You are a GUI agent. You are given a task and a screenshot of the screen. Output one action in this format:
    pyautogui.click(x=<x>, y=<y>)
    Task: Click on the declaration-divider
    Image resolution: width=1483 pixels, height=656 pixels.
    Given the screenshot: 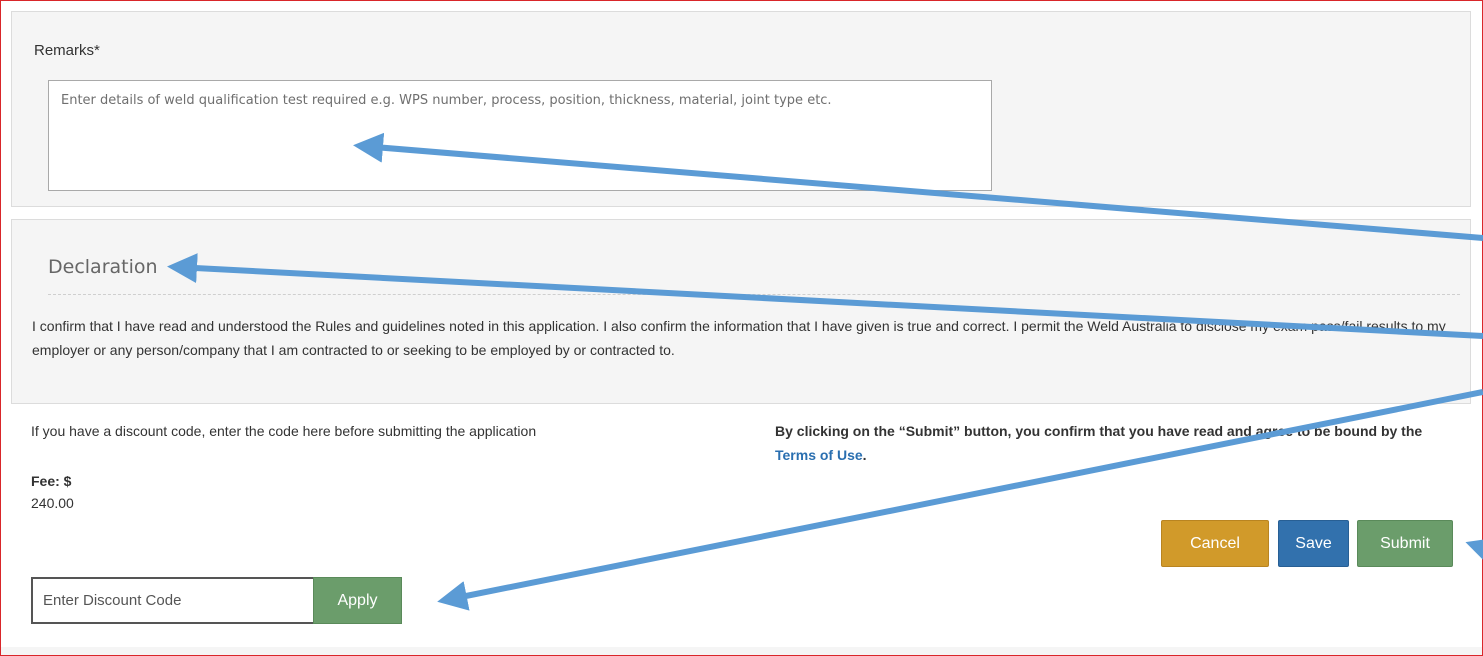 What is the action you would take?
    pyautogui.click(x=754, y=294)
    